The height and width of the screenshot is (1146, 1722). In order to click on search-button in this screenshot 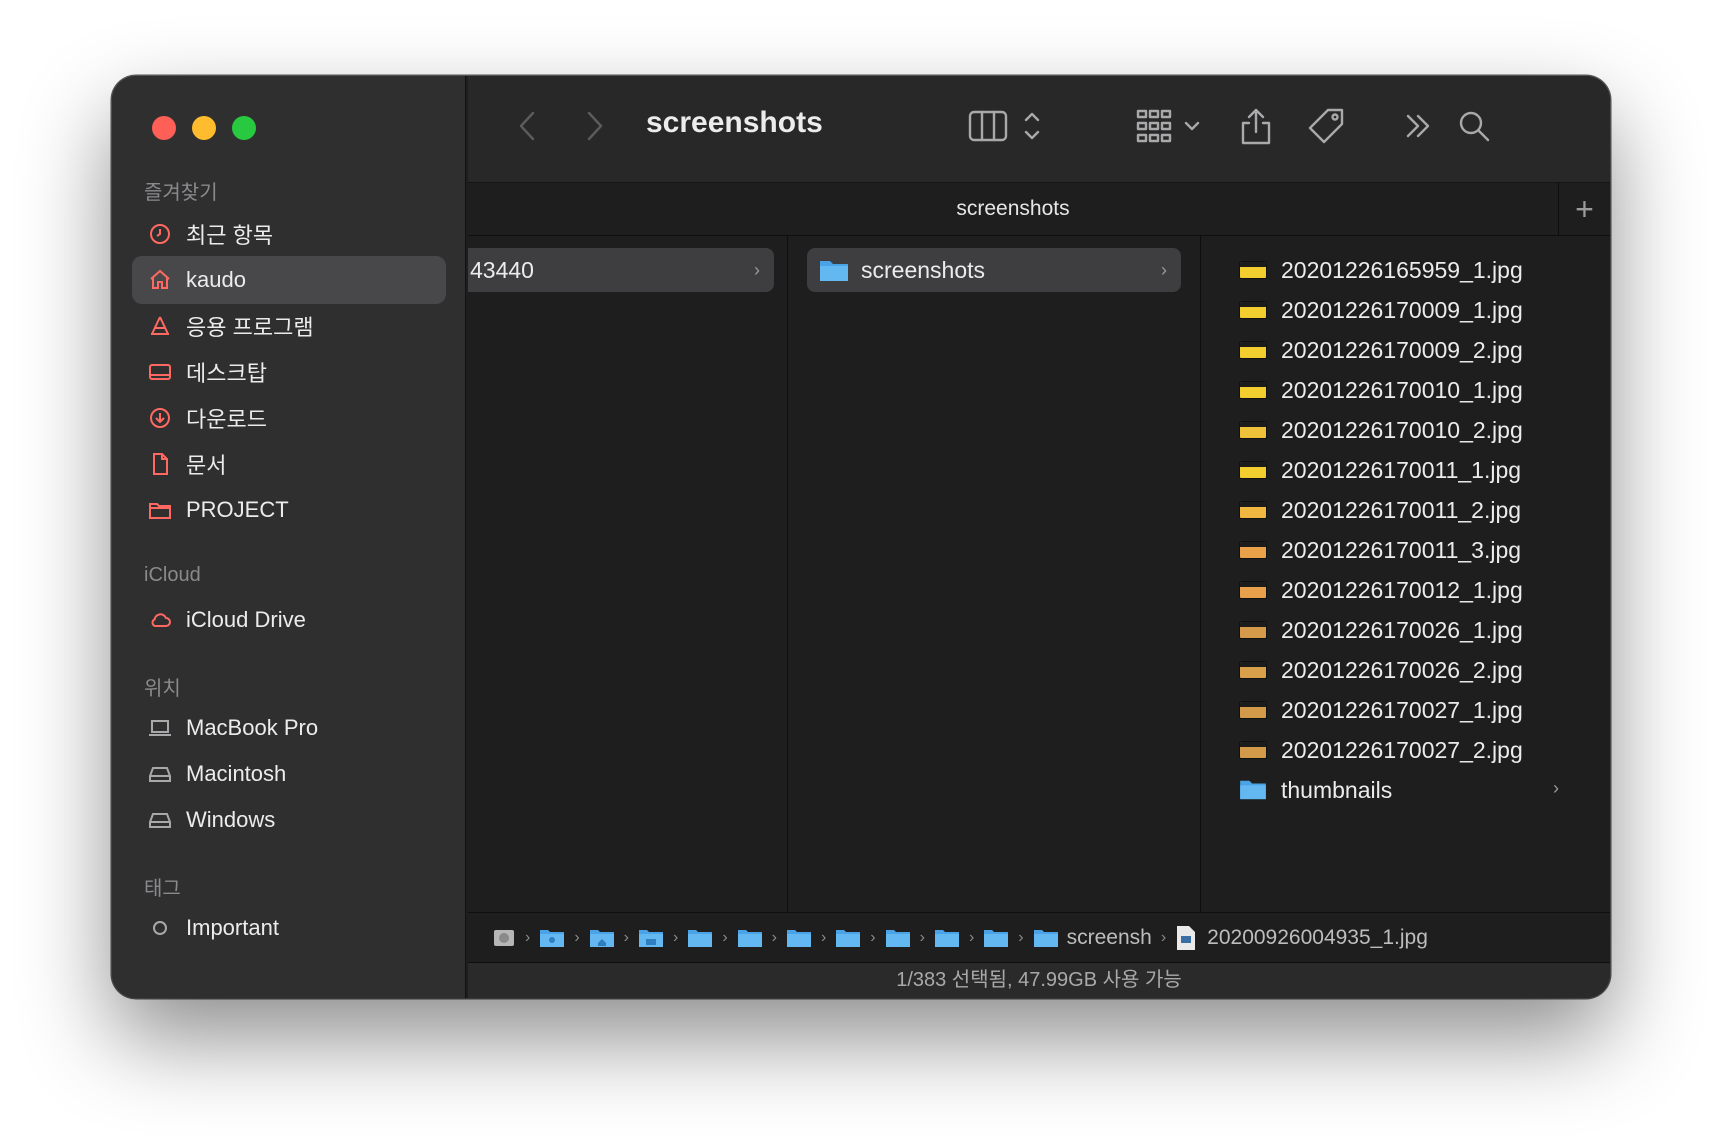, I will do `click(1474, 126)`.